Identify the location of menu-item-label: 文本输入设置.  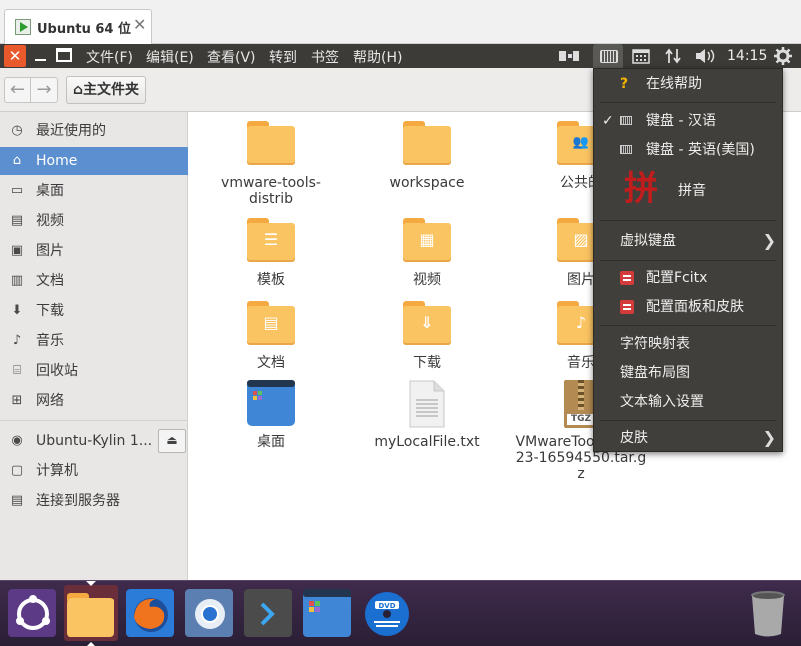
(662, 402).